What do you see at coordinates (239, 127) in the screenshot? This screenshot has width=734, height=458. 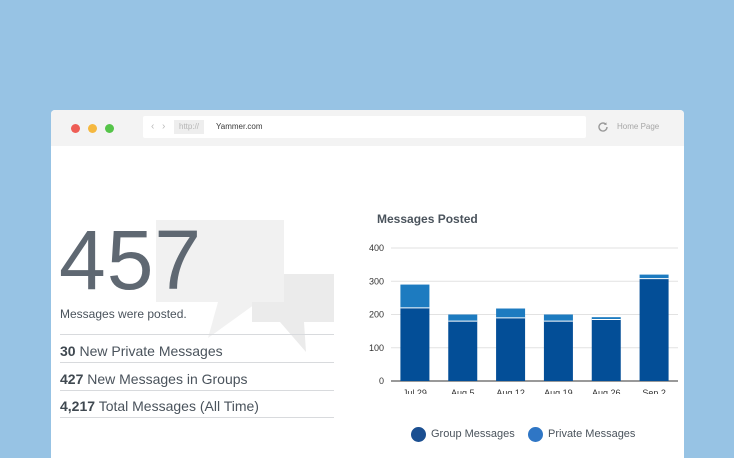 I see `url-text: Yammer.com` at bounding box center [239, 127].